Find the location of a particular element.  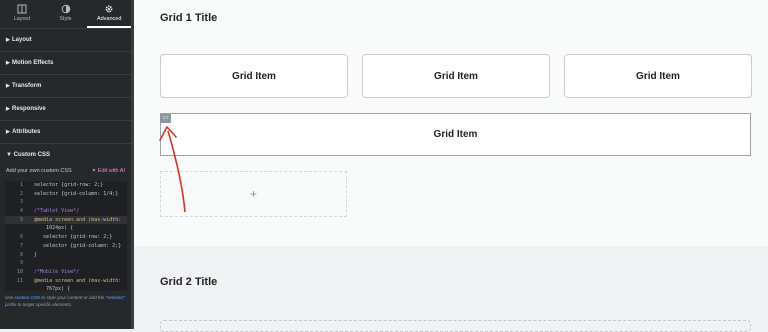

code-line: 11 @media screen and (max-width: is located at coordinates (66, 281).